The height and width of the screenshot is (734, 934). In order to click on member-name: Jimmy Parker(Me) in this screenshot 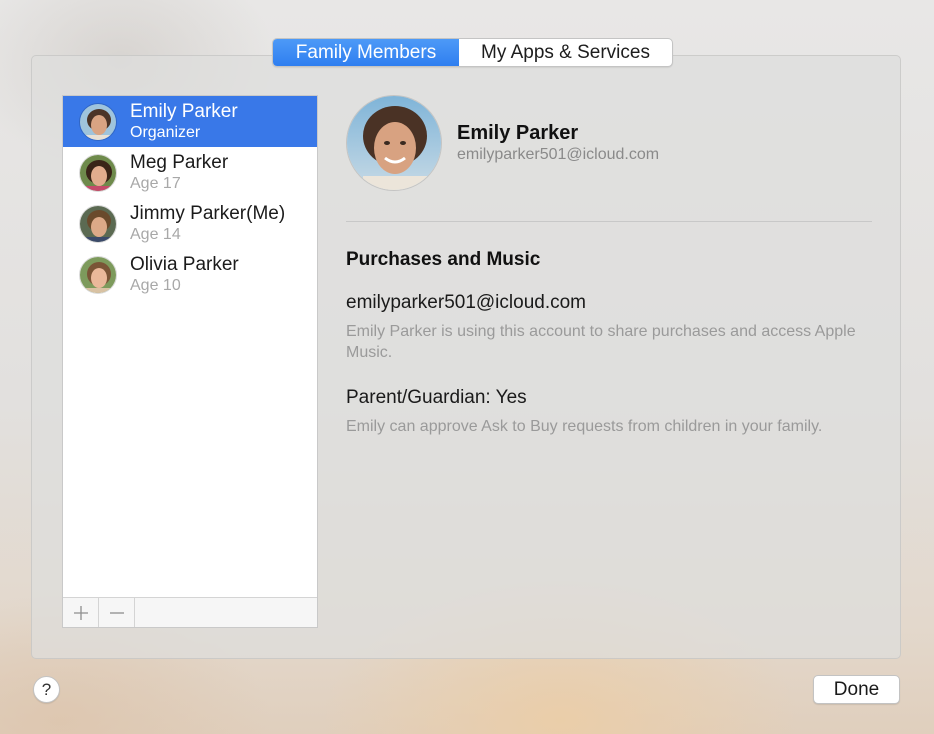, I will do `click(208, 213)`.